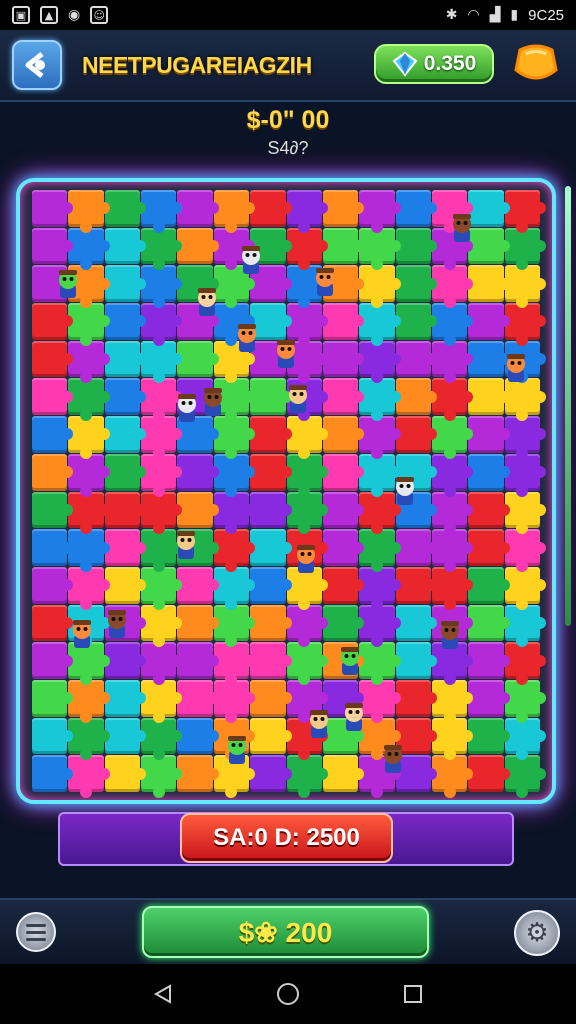  Describe the element at coordinates (413, 994) in the screenshot. I see `nav-recents-button` at that location.